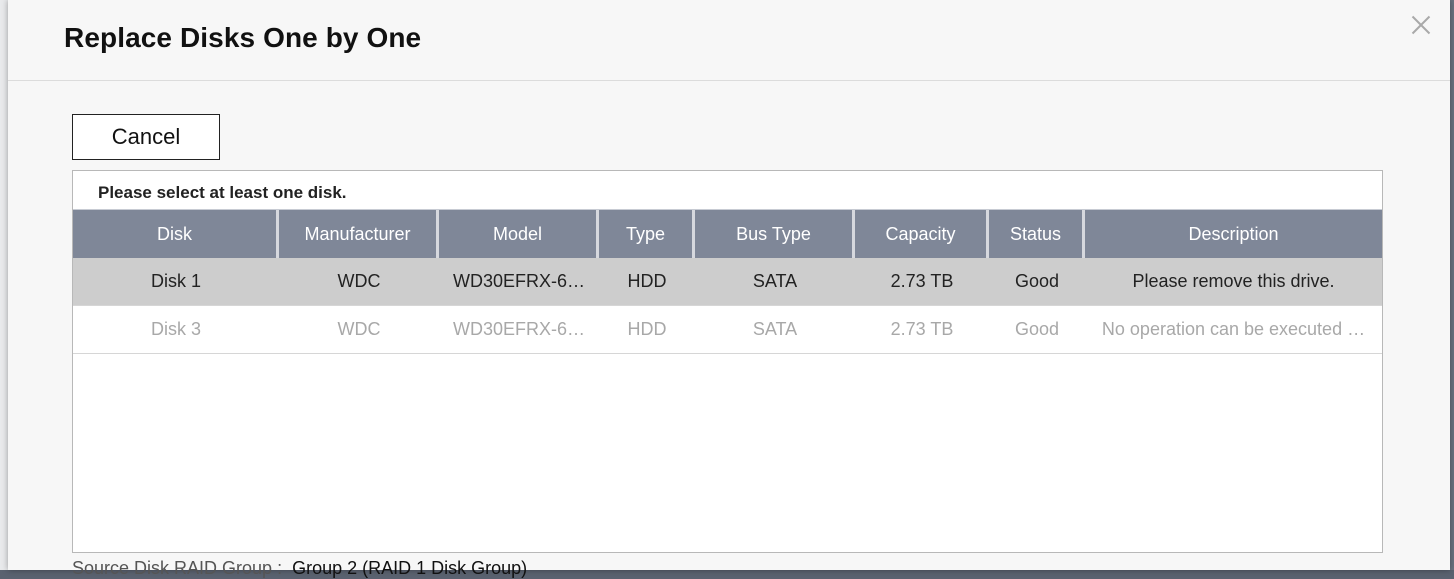 The image size is (1454, 579). Describe the element at coordinates (243, 37) in the screenshot. I see `dialog-title: Replace Disks One by One` at that location.